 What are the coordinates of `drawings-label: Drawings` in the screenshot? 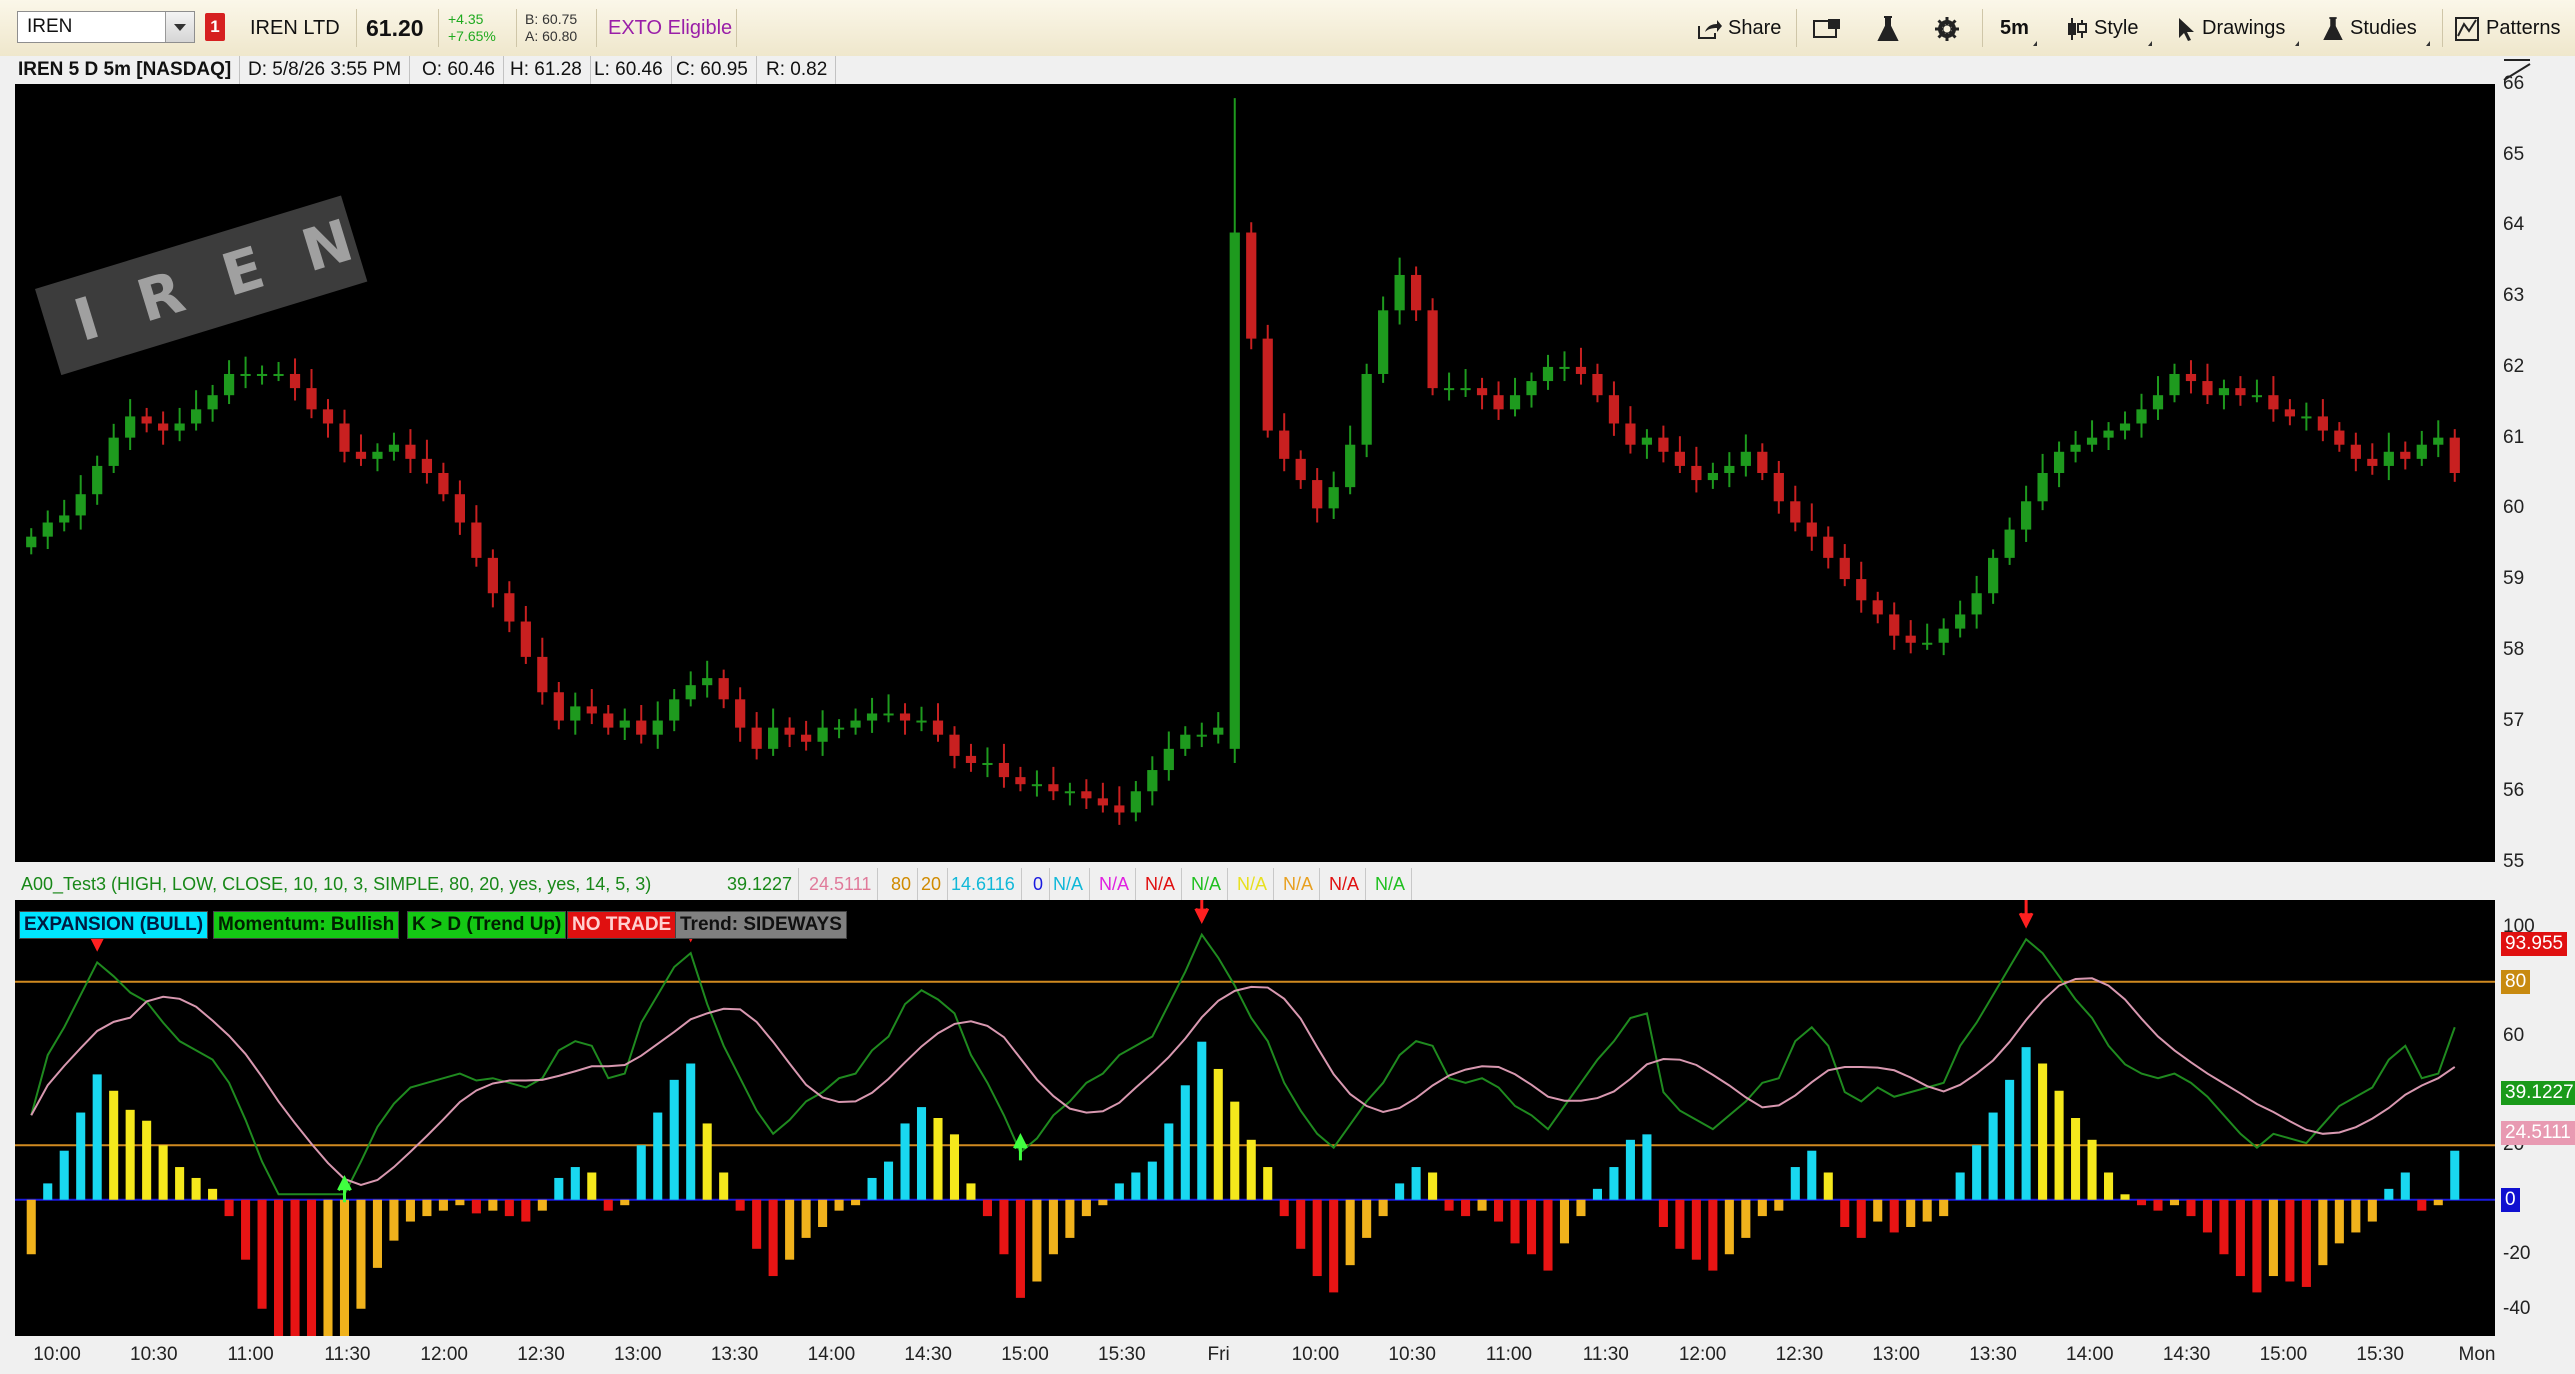 It's located at (2244, 28).